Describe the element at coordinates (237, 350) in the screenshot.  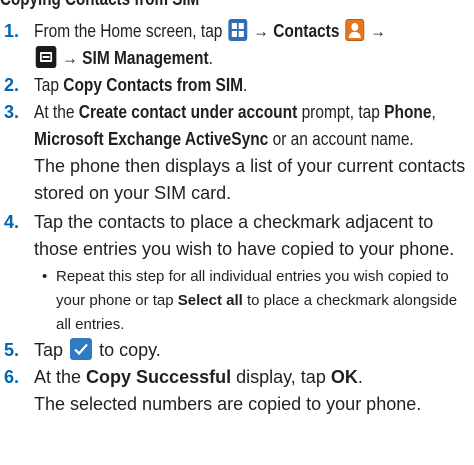
I see `step-5: 5. Tap to copy.` at that location.